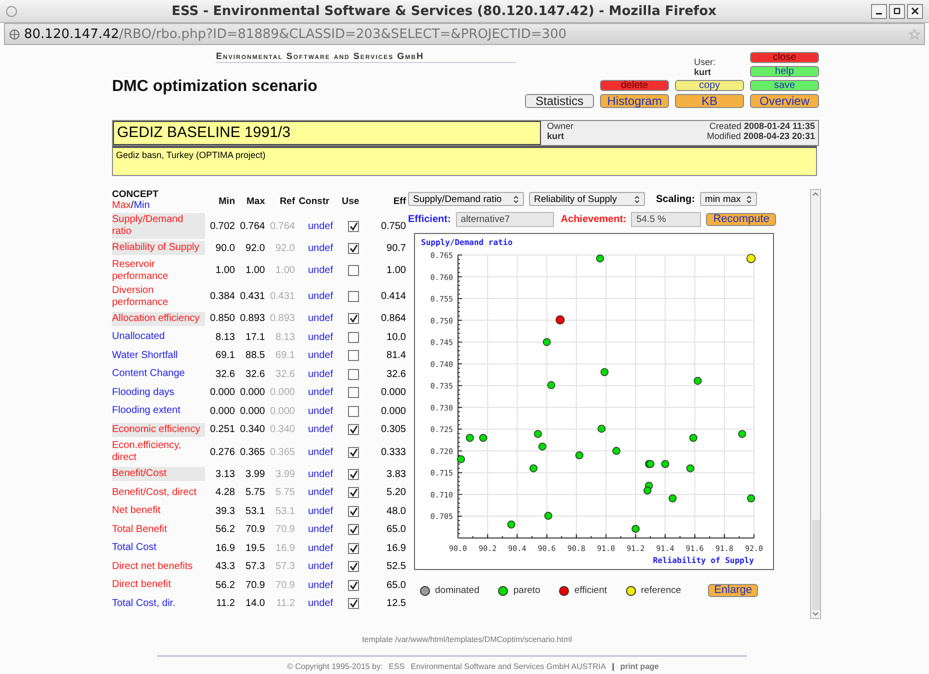 Image resolution: width=929 pixels, height=674 pixels. What do you see at coordinates (285, 604) in the screenshot?
I see `table-cell-text: 11.2` at bounding box center [285, 604].